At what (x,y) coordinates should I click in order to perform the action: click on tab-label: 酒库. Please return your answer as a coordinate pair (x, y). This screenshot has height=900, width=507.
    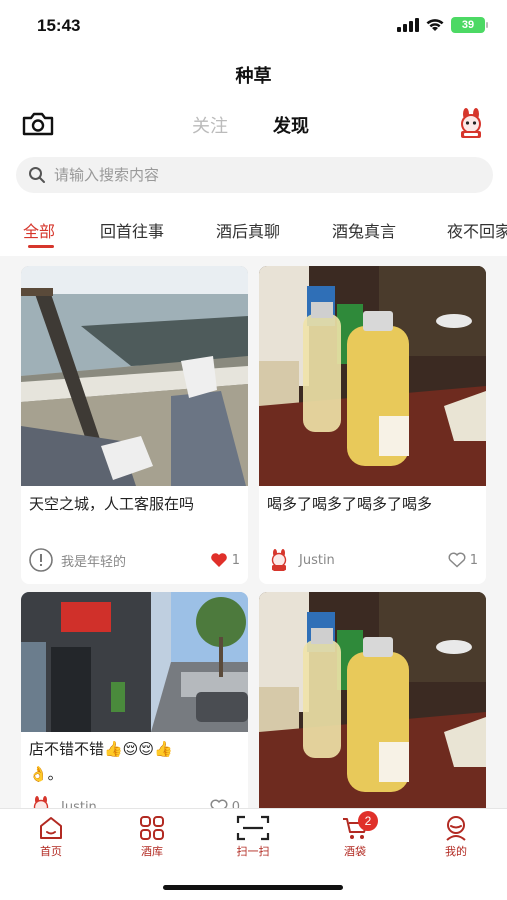
    Looking at the image, I should click on (152, 851).